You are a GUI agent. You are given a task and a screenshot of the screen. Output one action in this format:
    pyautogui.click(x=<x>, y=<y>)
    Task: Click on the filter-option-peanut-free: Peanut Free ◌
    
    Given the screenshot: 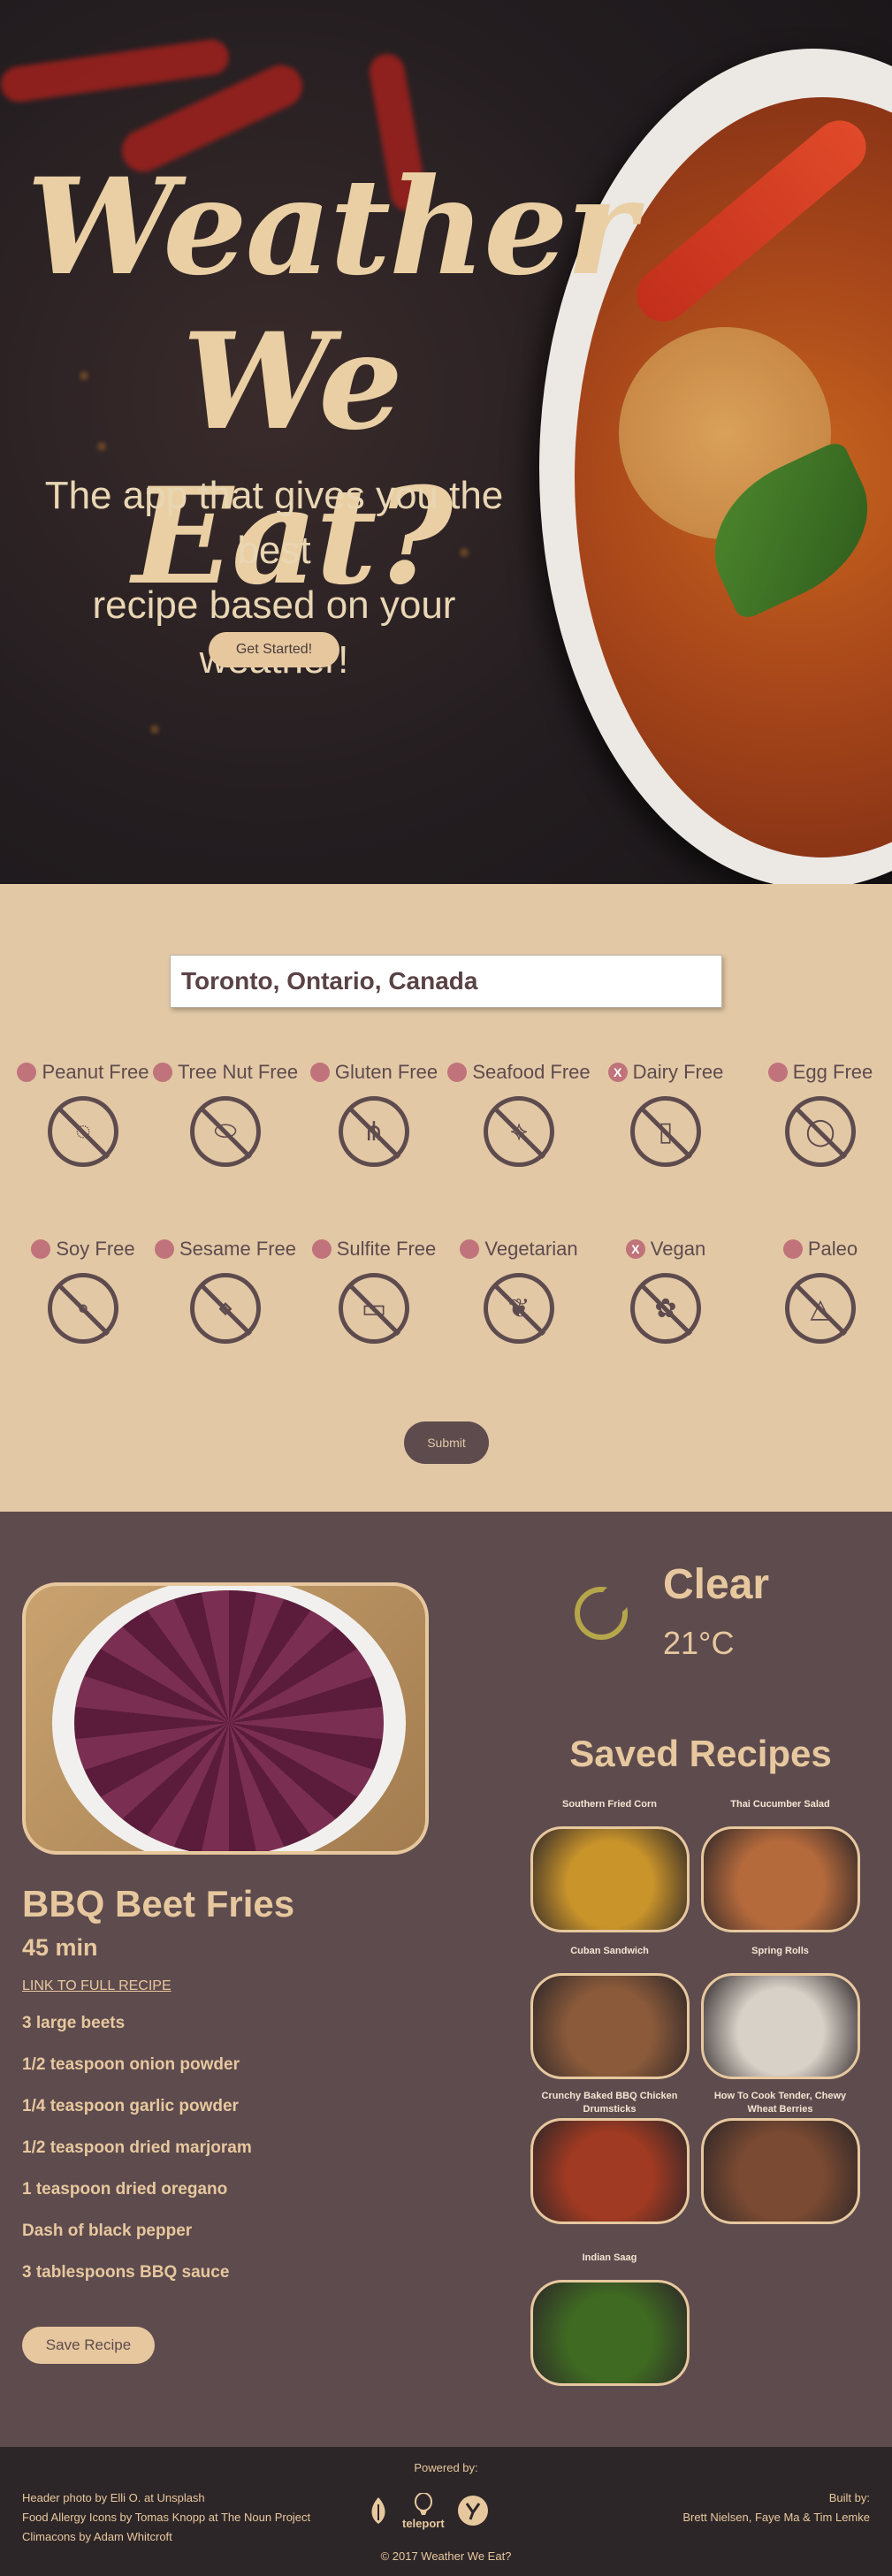 What is the action you would take?
    pyautogui.click(x=83, y=1131)
    